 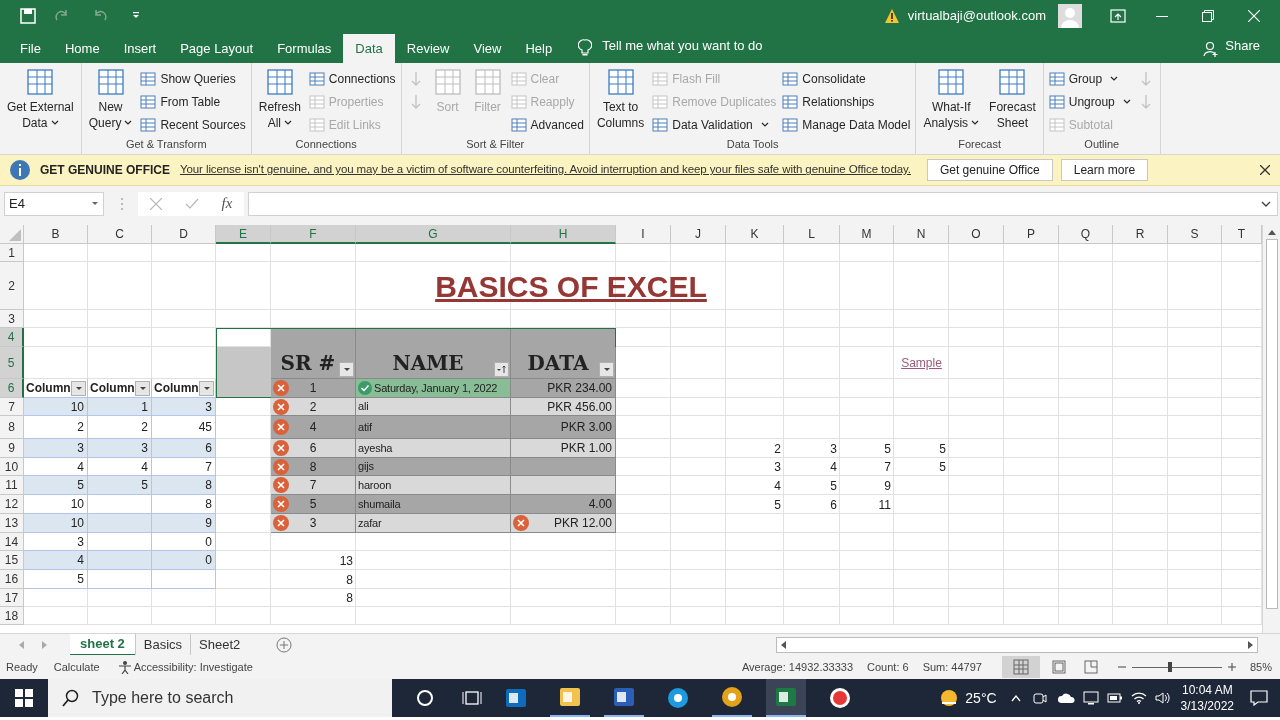 What do you see at coordinates (755, 234) in the screenshot?
I see `column-header: K` at bounding box center [755, 234].